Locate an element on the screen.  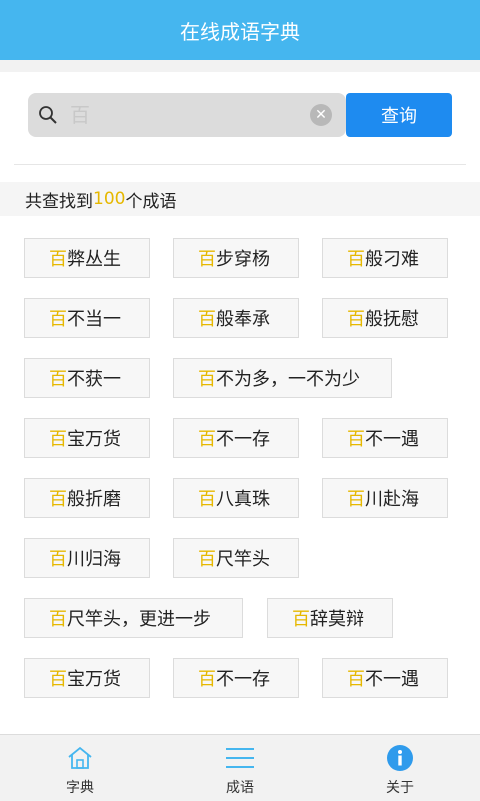
idiom-chip: 百不为多，一不为少 is located at coordinates (282, 378).